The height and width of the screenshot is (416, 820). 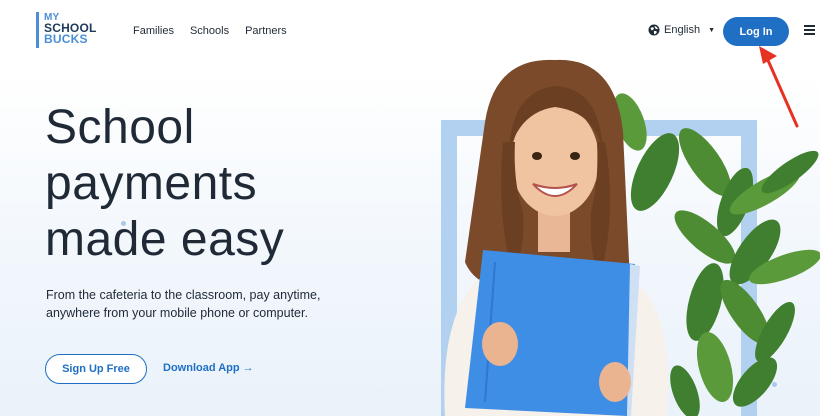 I want to click on nav-link-schools: Schools, so click(x=209, y=31).